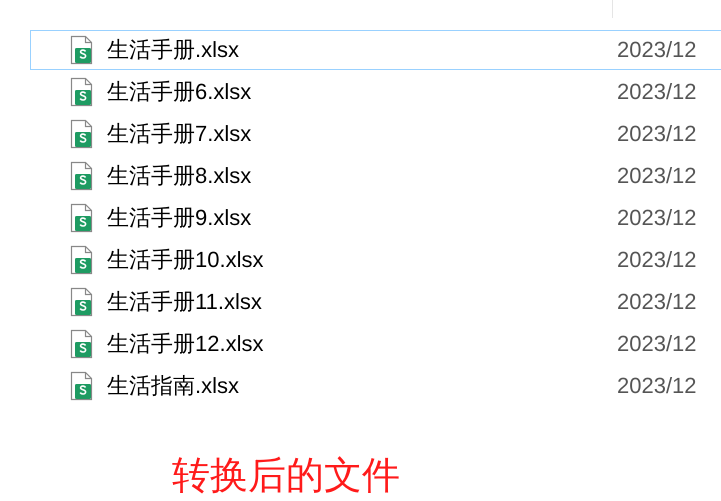  What do you see at coordinates (375, 92) in the screenshot?
I see `file-row: 生活手册6.xlsx 2023/12` at bounding box center [375, 92].